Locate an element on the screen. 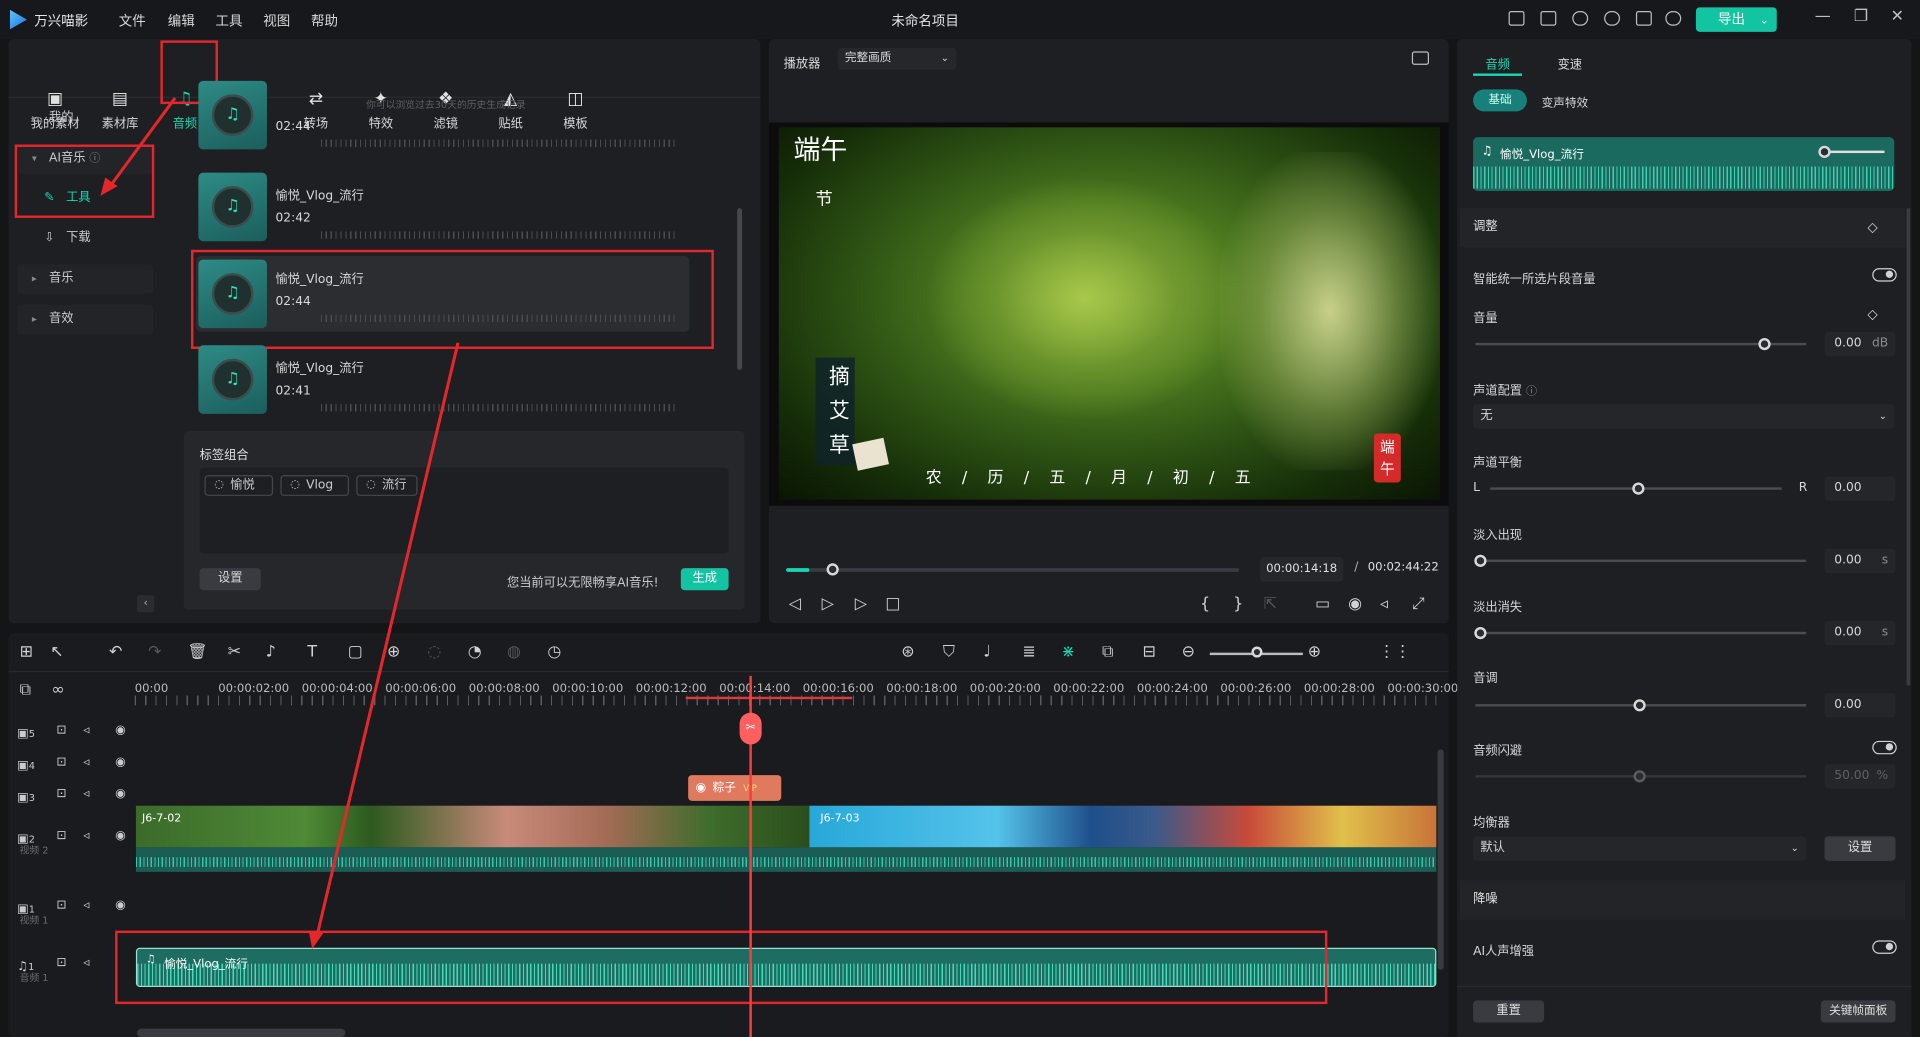 This screenshot has width=1920, height=1037. ai-voice-label: AI人声增强 is located at coordinates (1504, 952).